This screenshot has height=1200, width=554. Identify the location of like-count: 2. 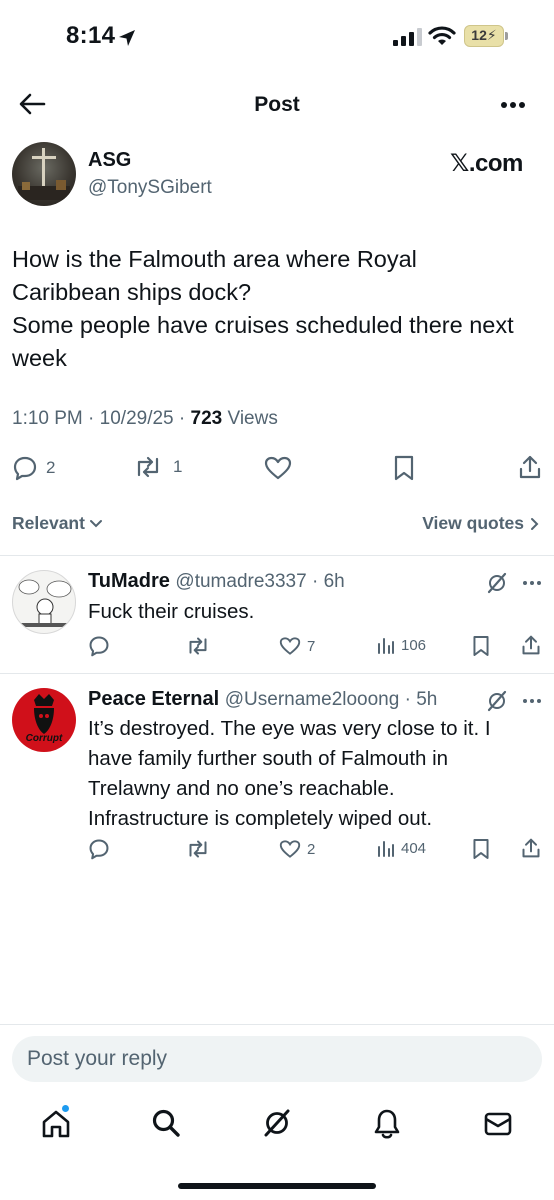
(311, 849).